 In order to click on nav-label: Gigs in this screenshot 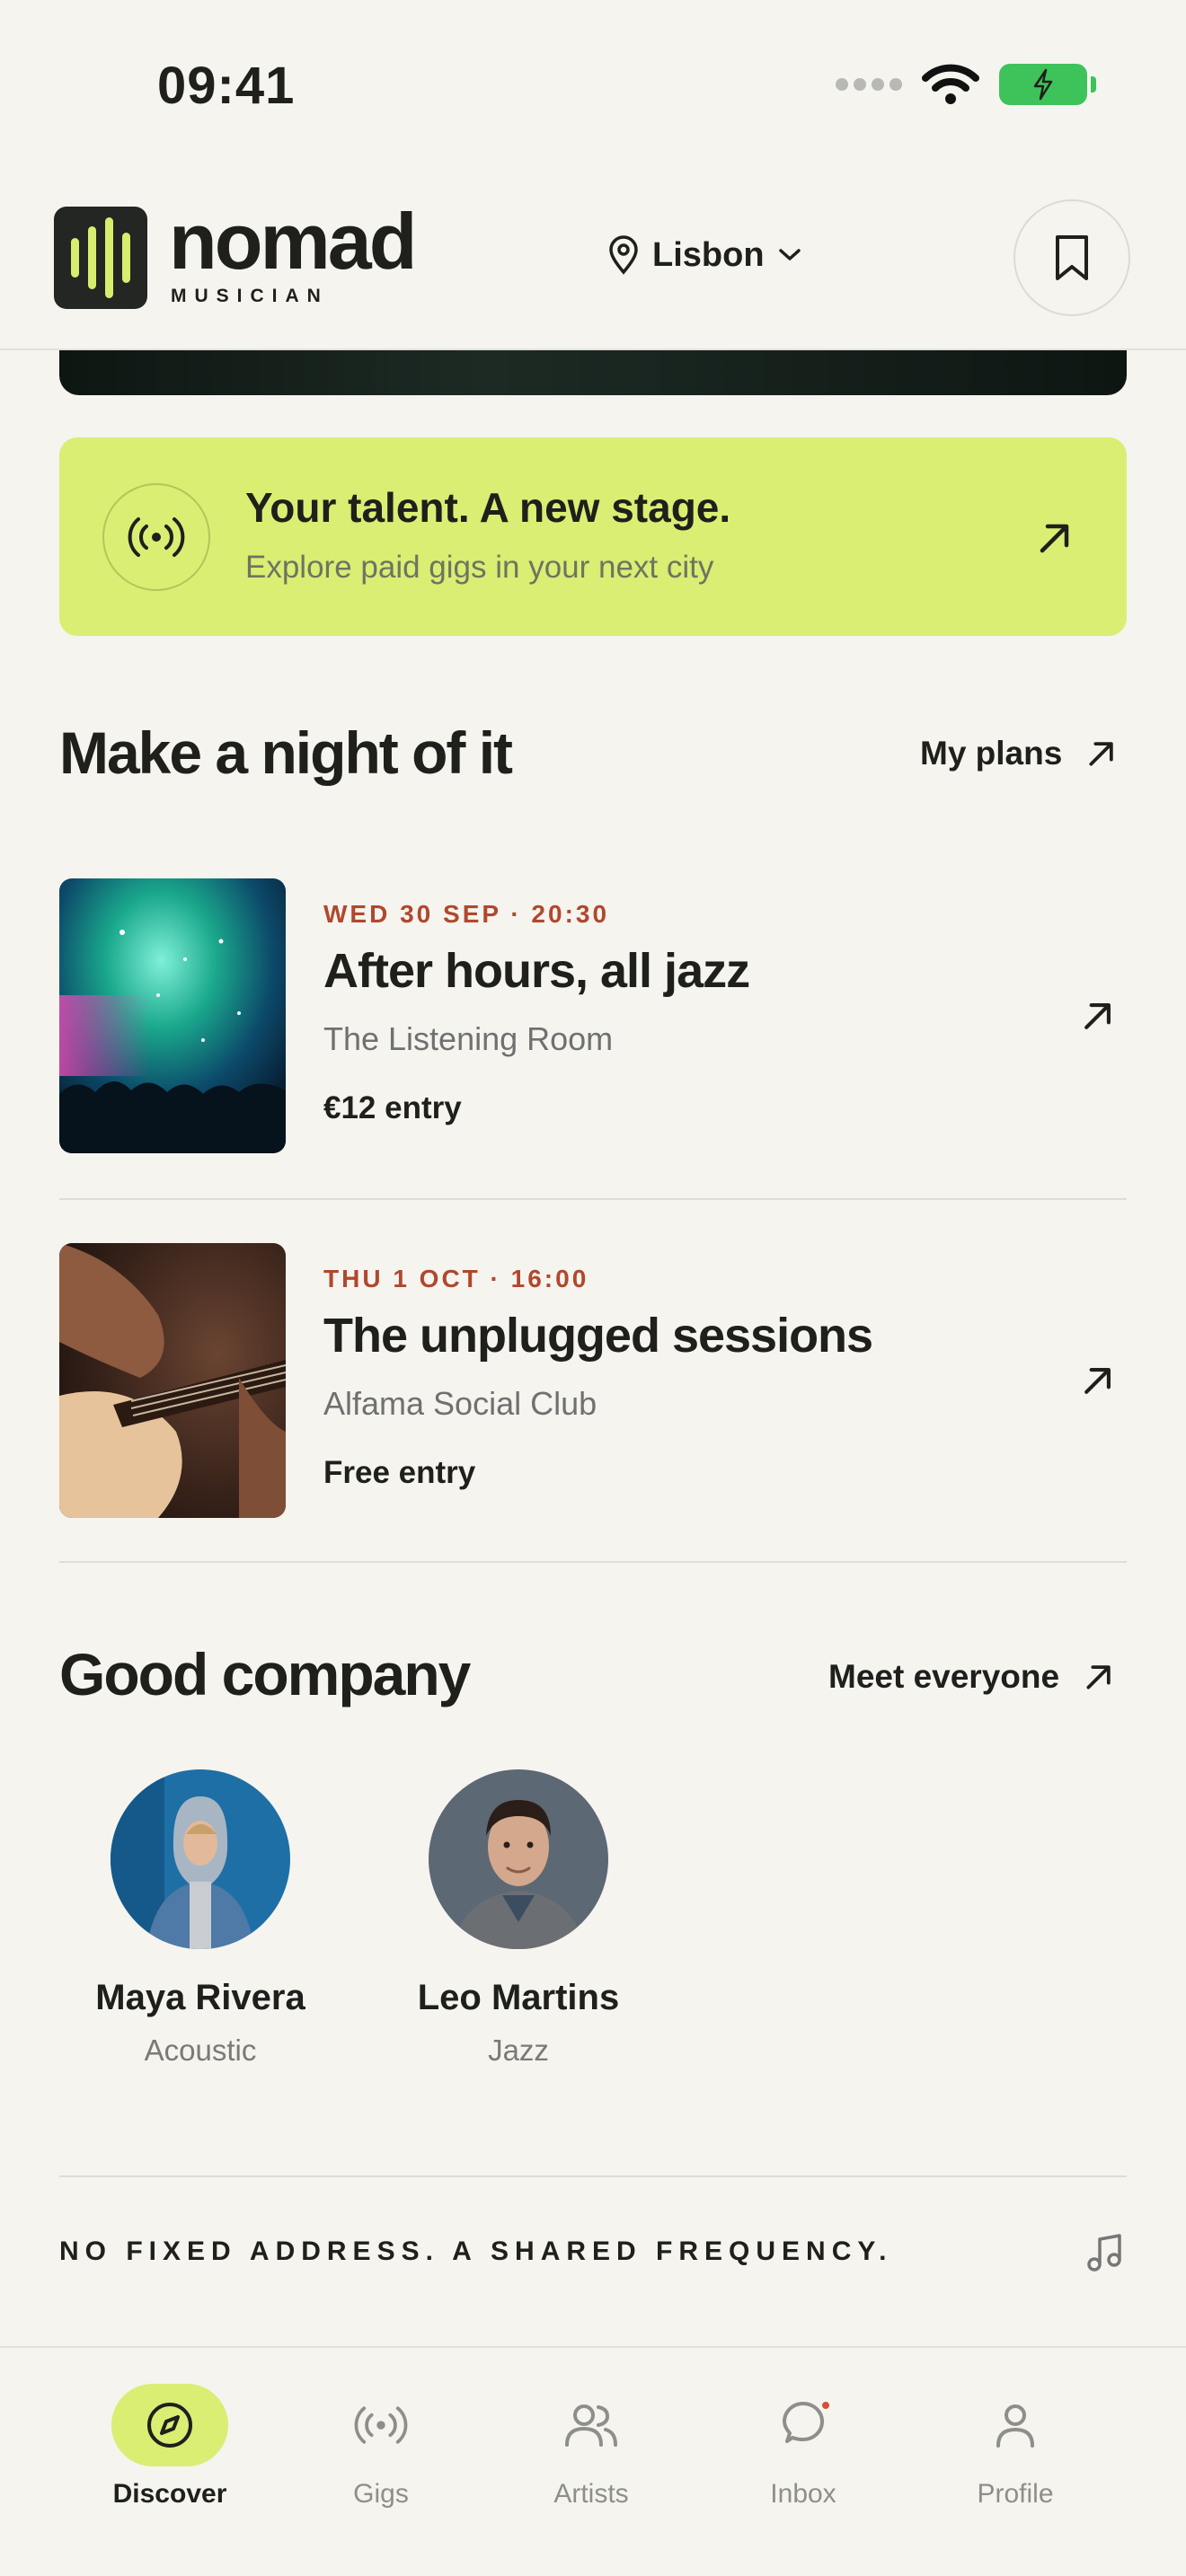, I will do `click(381, 2494)`.